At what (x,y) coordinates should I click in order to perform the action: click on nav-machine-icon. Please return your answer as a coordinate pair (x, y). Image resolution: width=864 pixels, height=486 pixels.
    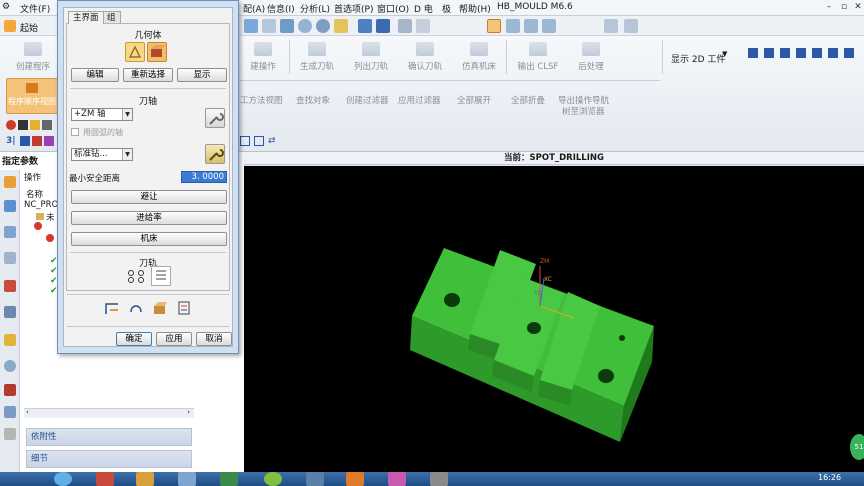
    Looking at the image, I should click on (10, 232).